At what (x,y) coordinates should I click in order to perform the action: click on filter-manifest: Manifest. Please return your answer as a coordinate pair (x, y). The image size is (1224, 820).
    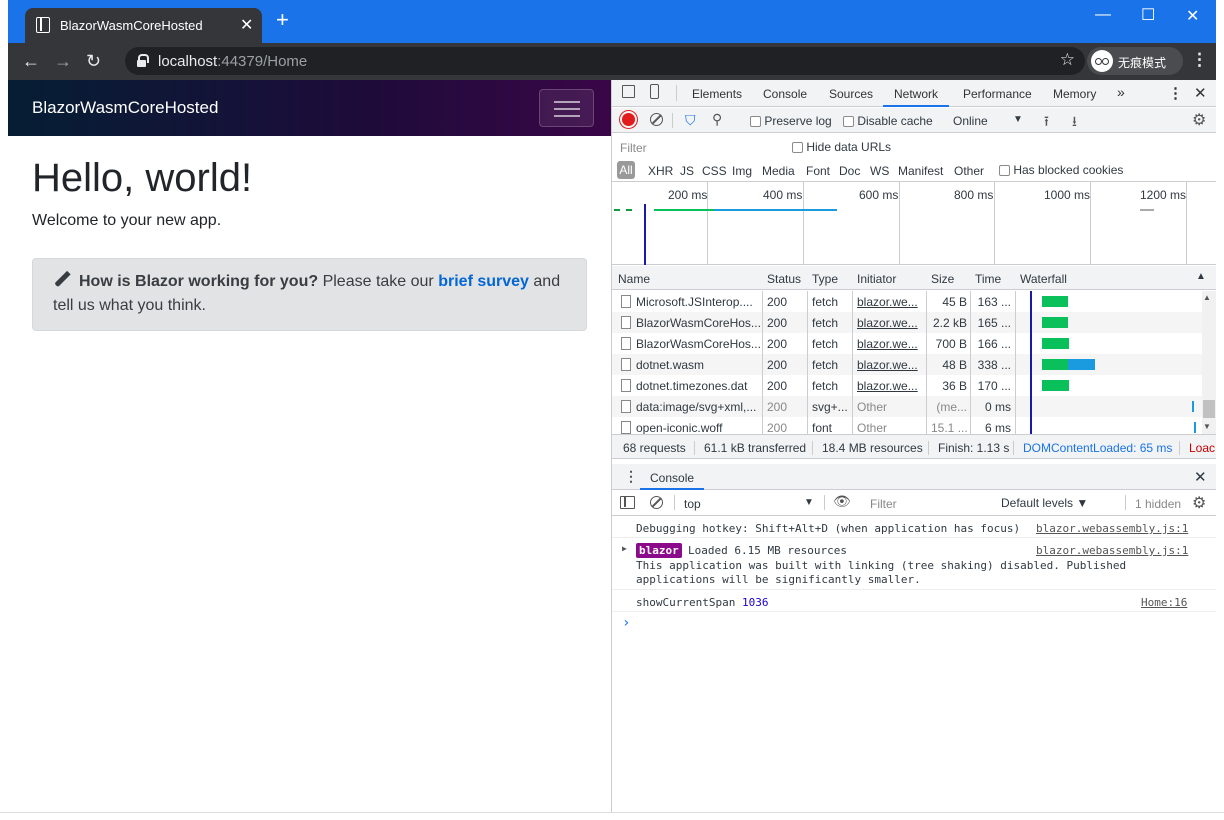
    Looking at the image, I should click on (920, 171).